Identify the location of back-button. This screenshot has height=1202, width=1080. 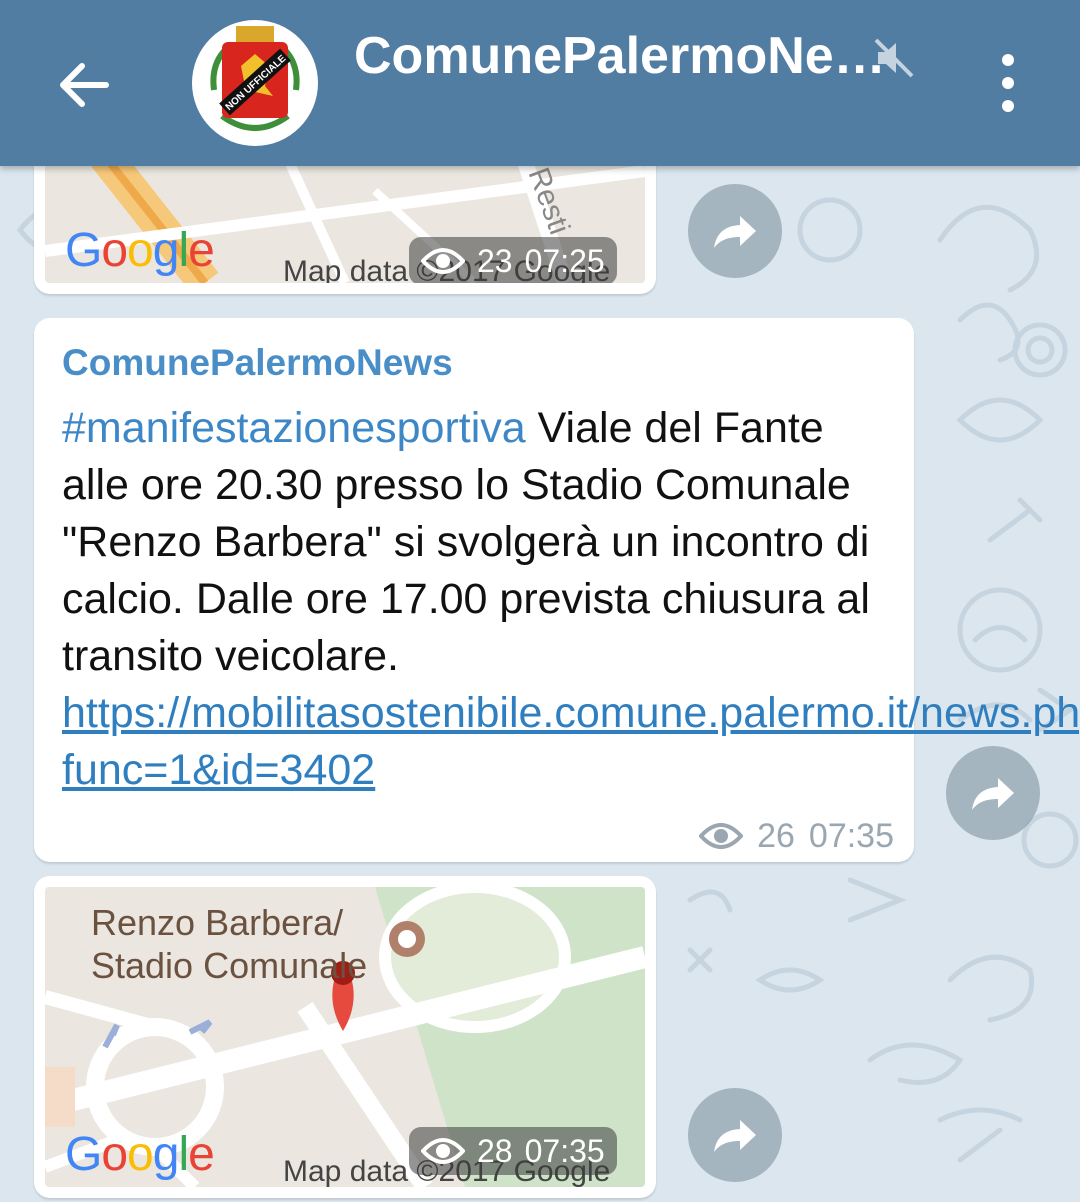
(83, 85).